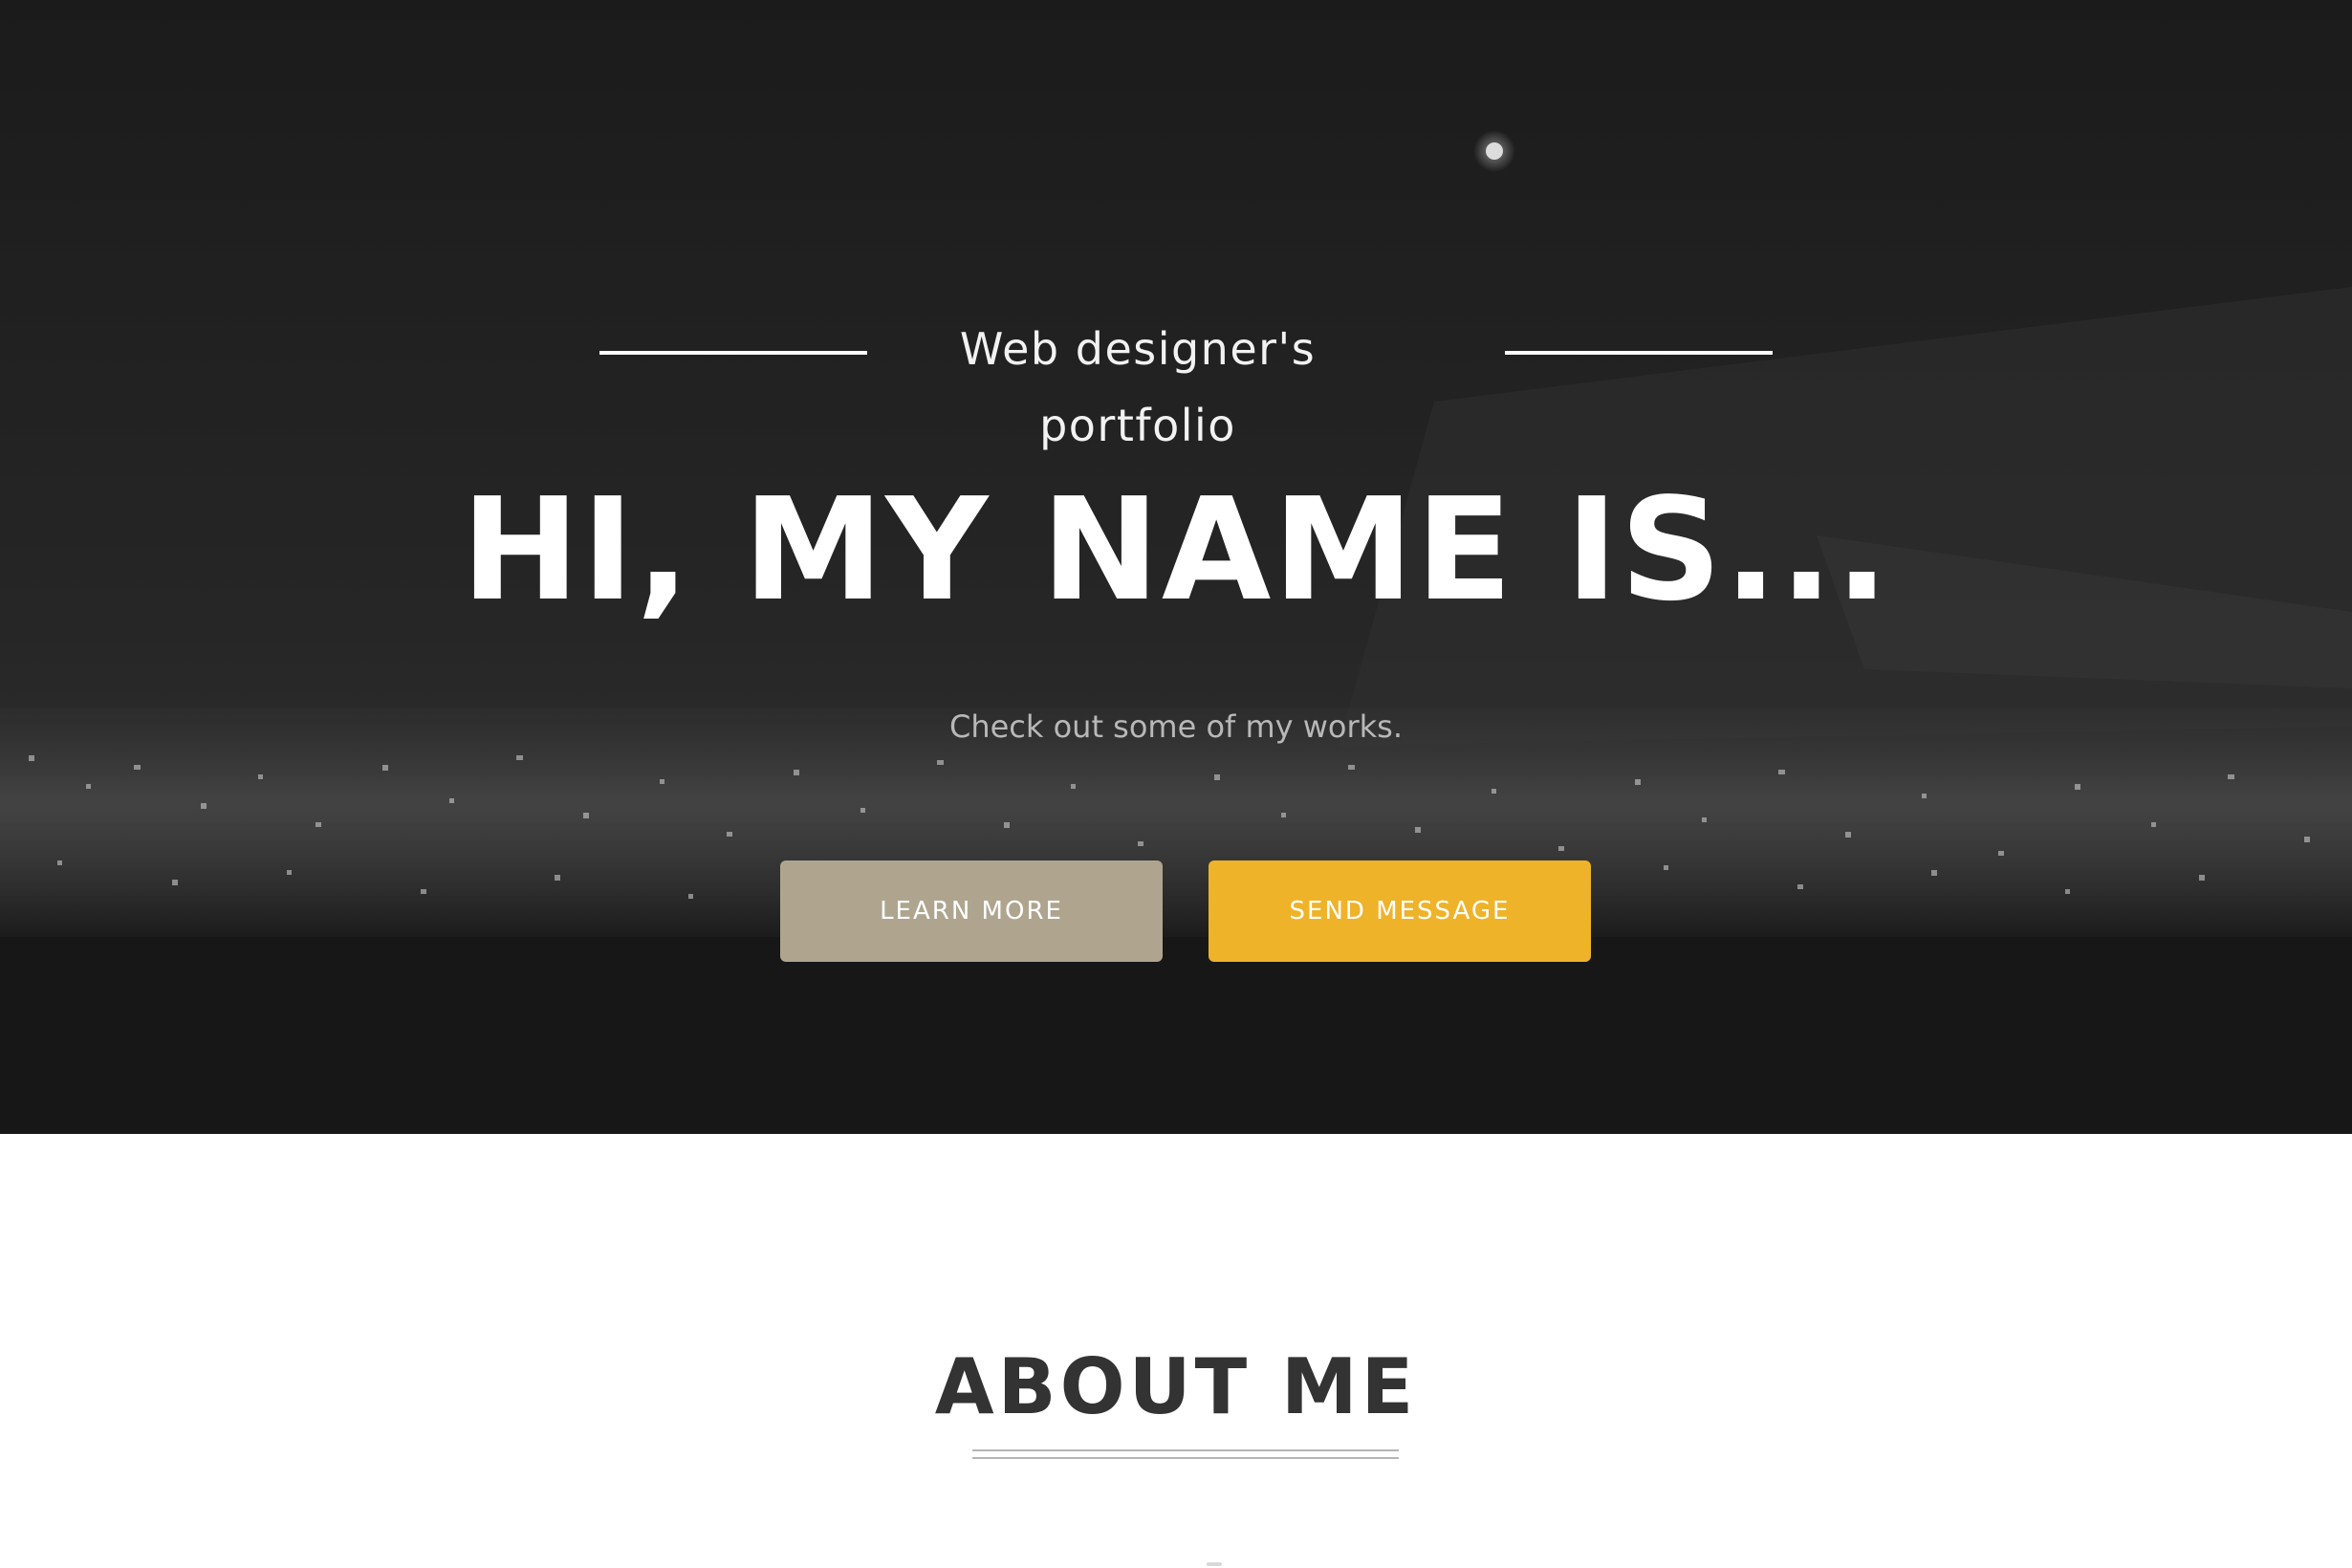  I want to click on learn-more-button: LEARN MORE, so click(971, 911).